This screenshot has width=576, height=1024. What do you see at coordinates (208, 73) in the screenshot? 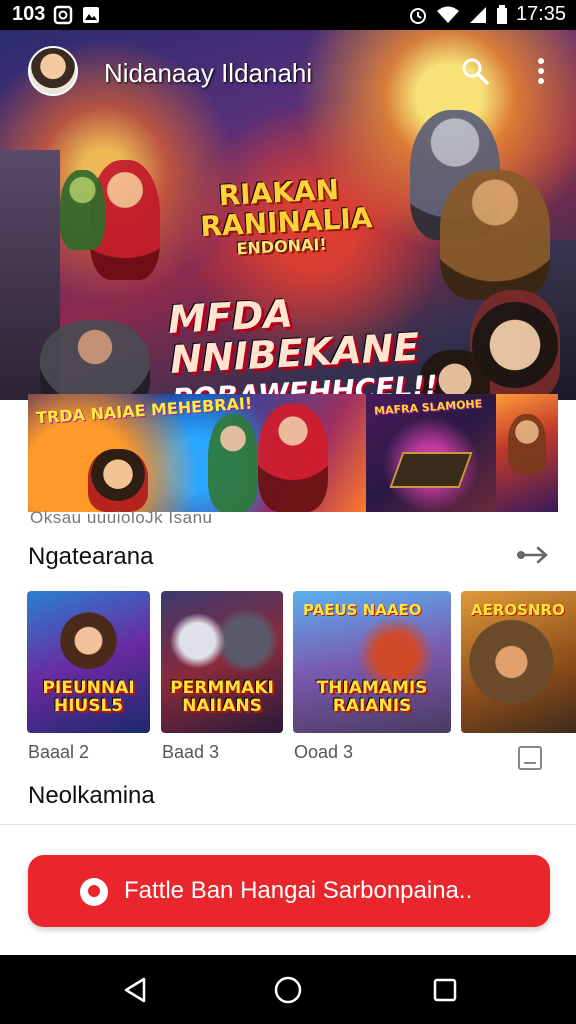
I see `app-title: Nidanaay Ildanahi` at bounding box center [208, 73].